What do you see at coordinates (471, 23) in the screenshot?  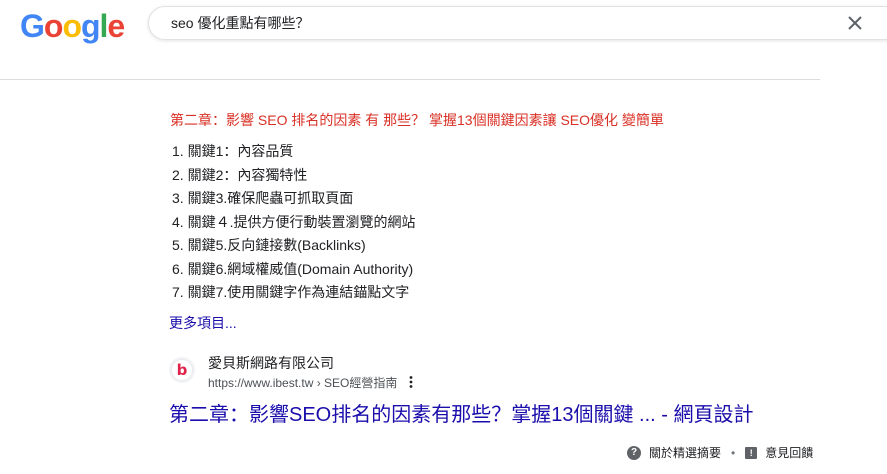 I see `search-input` at bounding box center [471, 23].